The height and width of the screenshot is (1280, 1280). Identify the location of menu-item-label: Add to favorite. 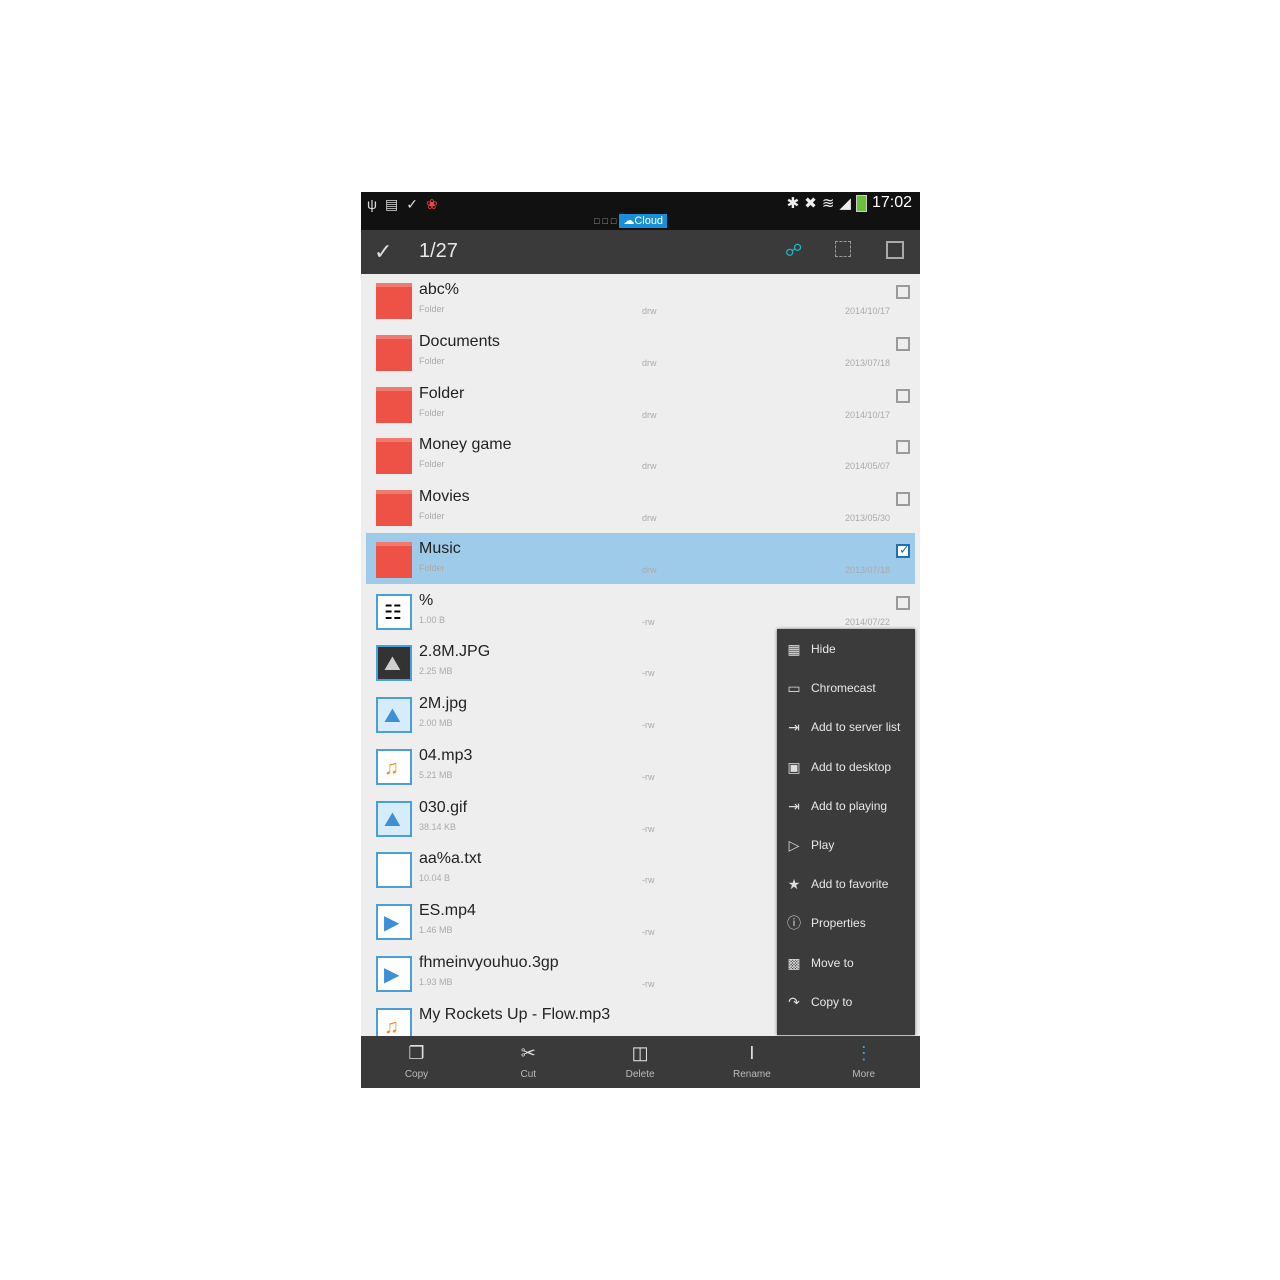
(850, 884).